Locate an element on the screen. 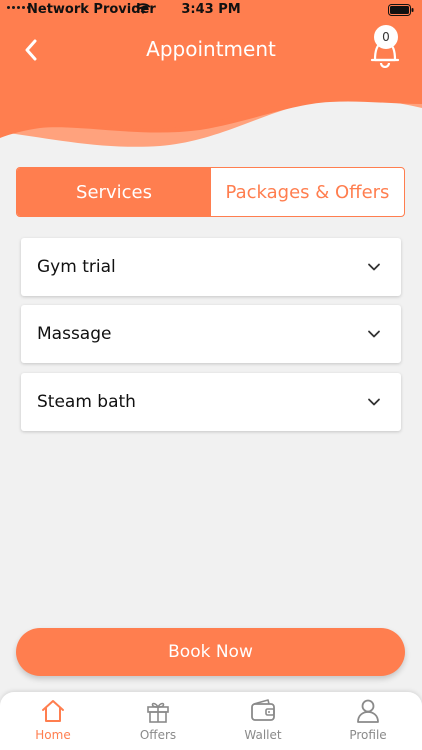  service-item-massage: Massage is located at coordinates (211, 334).